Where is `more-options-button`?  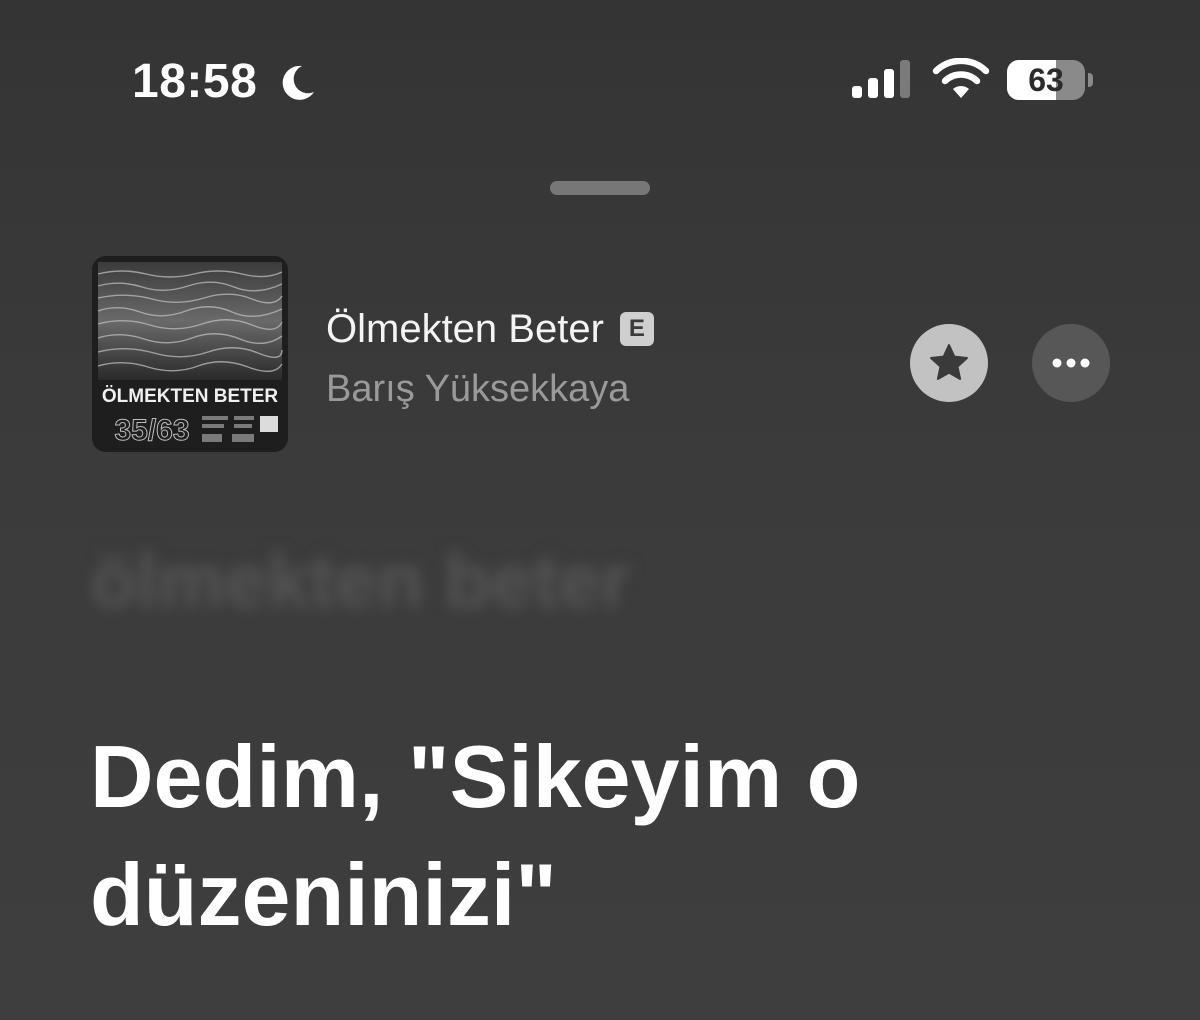
more-options-button is located at coordinates (1071, 363).